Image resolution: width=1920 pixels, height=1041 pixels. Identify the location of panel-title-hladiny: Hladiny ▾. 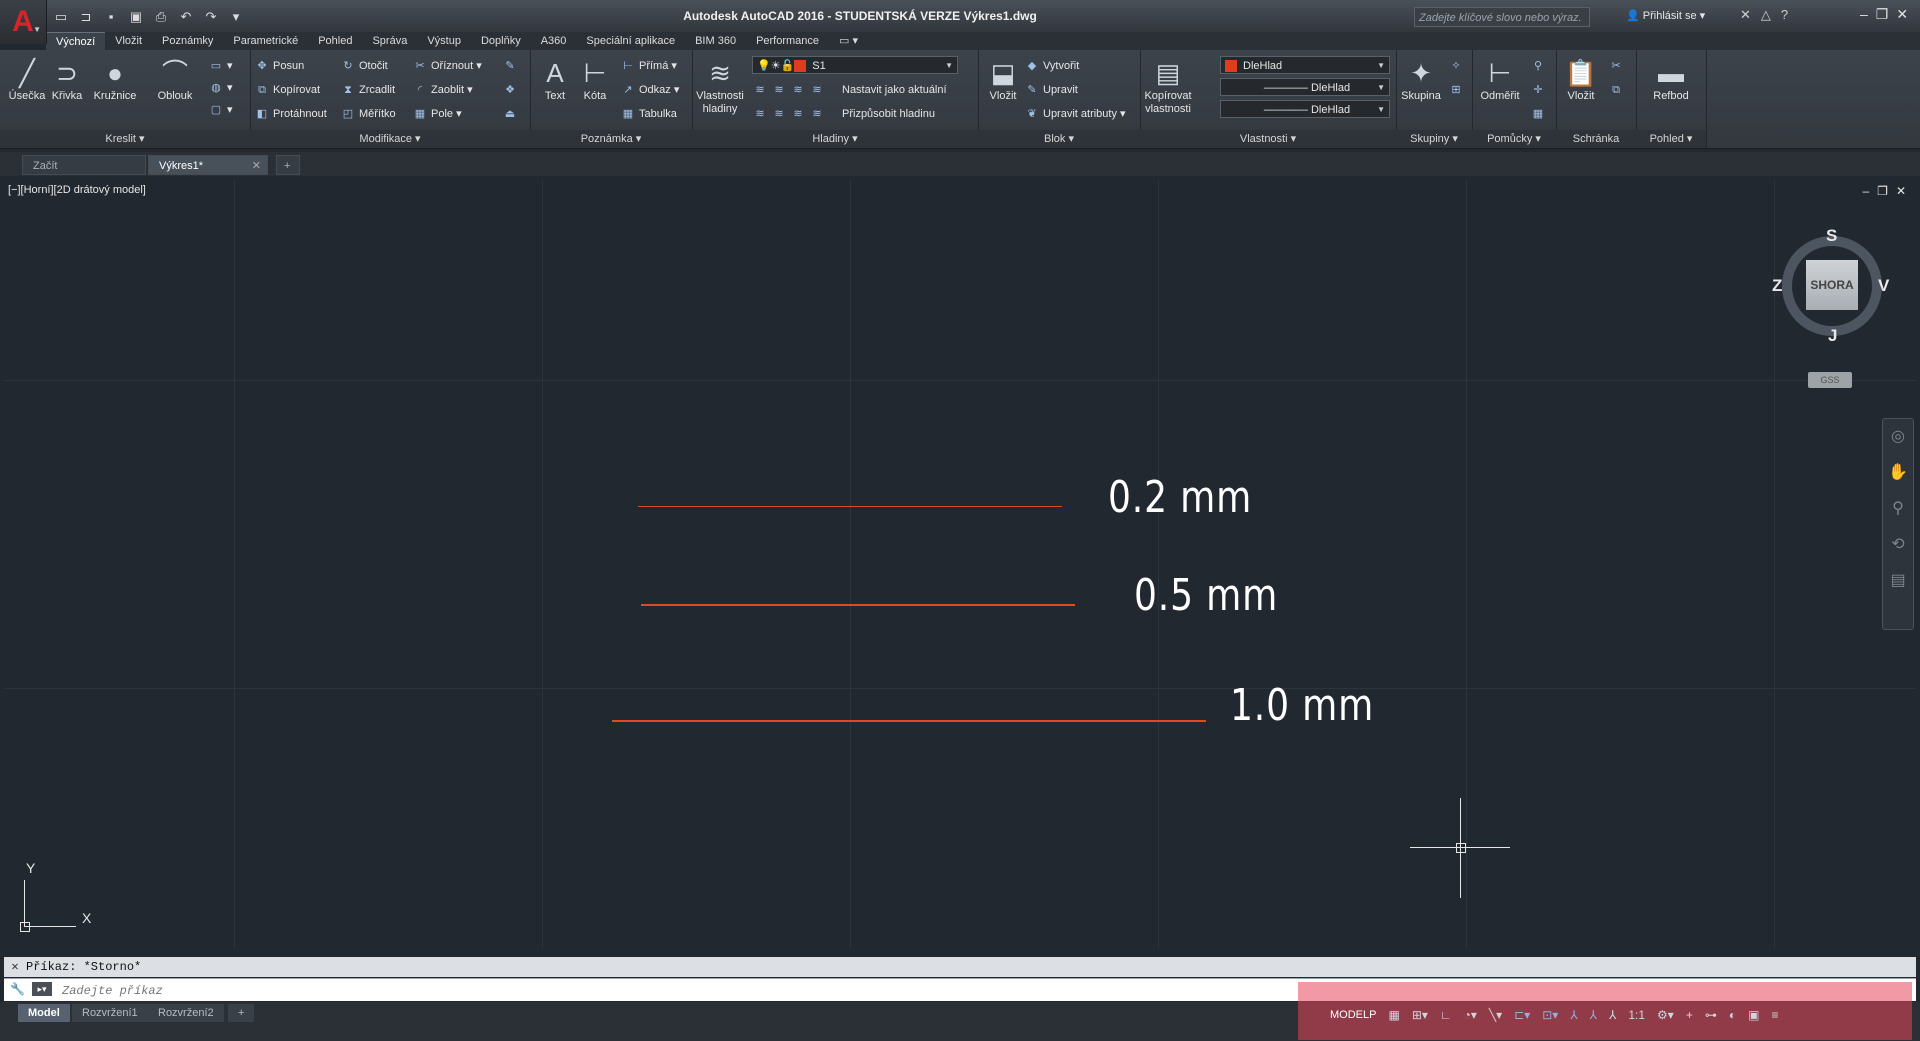
(835, 139).